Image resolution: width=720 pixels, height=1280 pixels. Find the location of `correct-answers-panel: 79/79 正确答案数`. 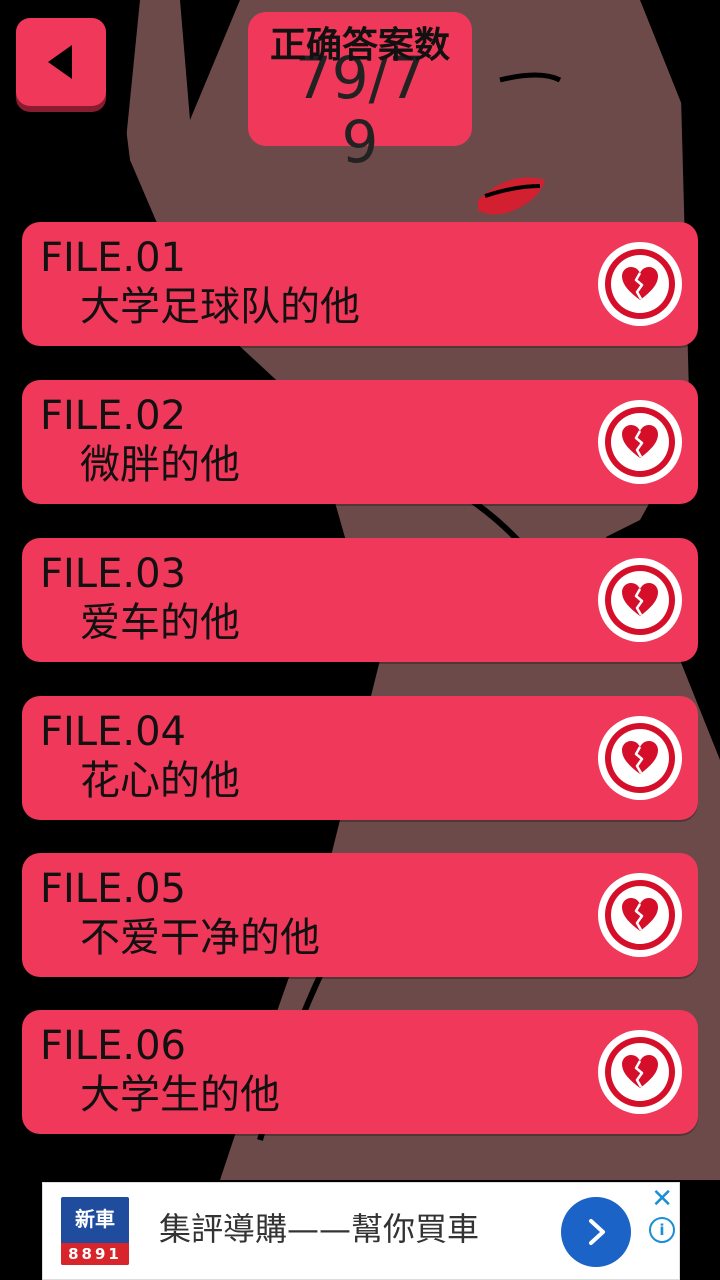

correct-answers-panel: 79/79 正确答案数 is located at coordinates (360, 93).